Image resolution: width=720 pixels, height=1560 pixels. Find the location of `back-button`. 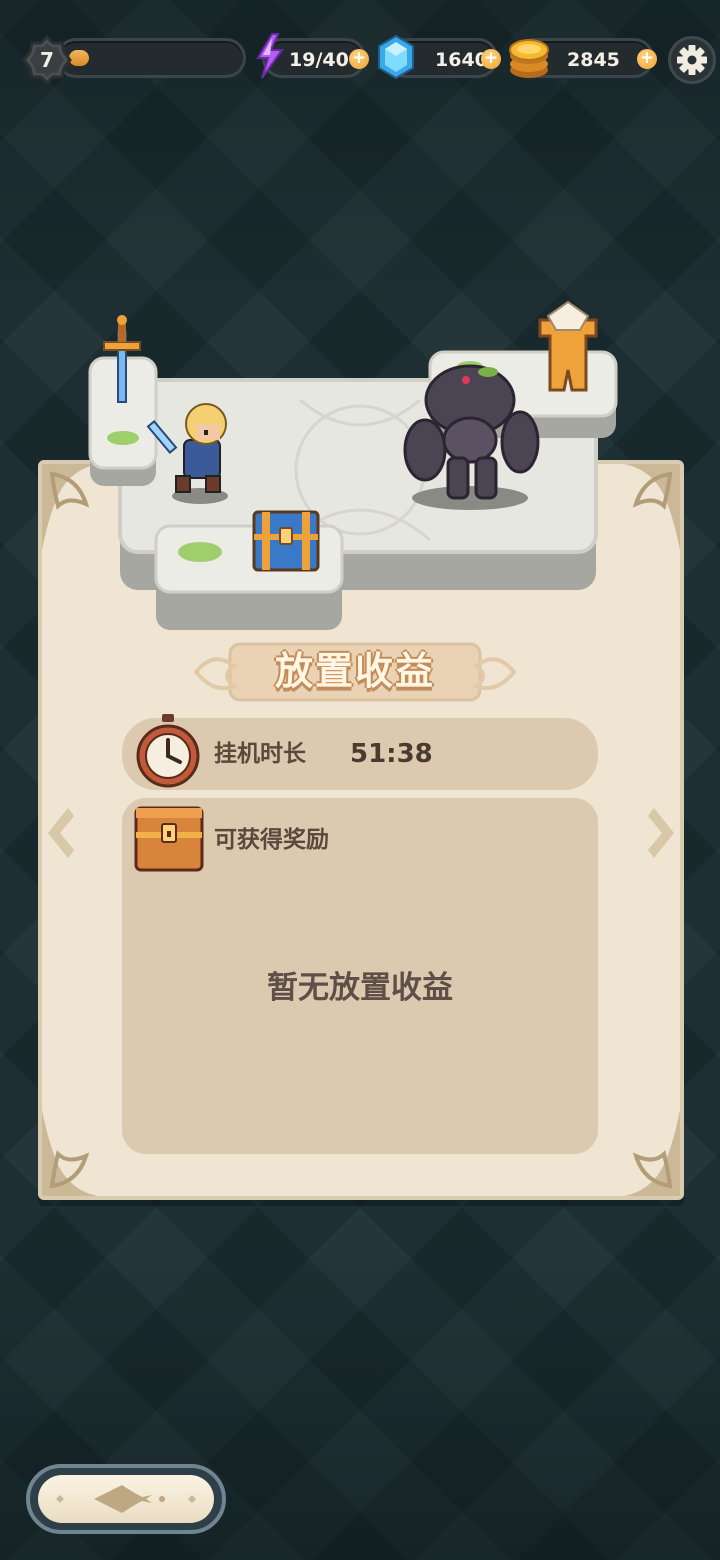

back-button is located at coordinates (126, 1499).